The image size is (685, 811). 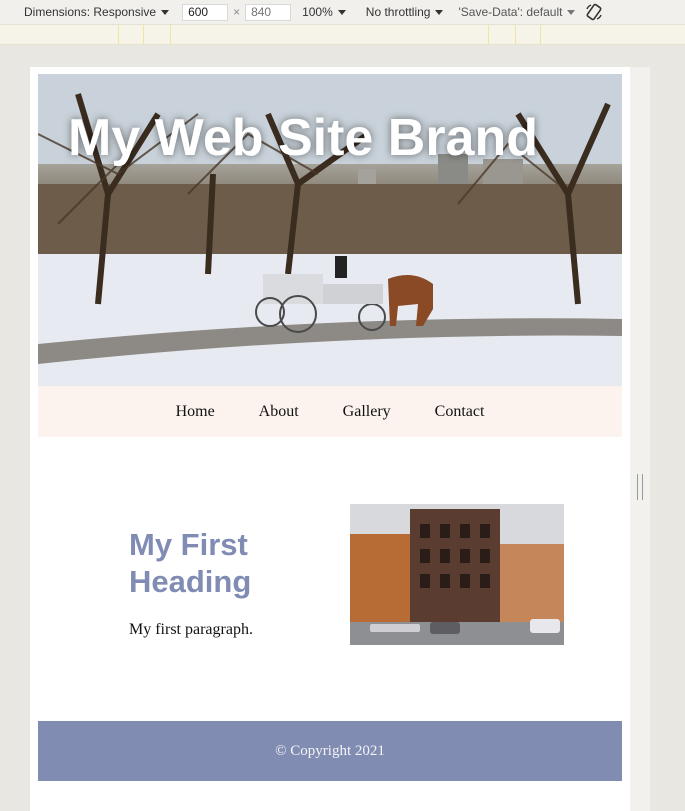 I want to click on site-brand: My Web Site Brand, so click(x=303, y=138).